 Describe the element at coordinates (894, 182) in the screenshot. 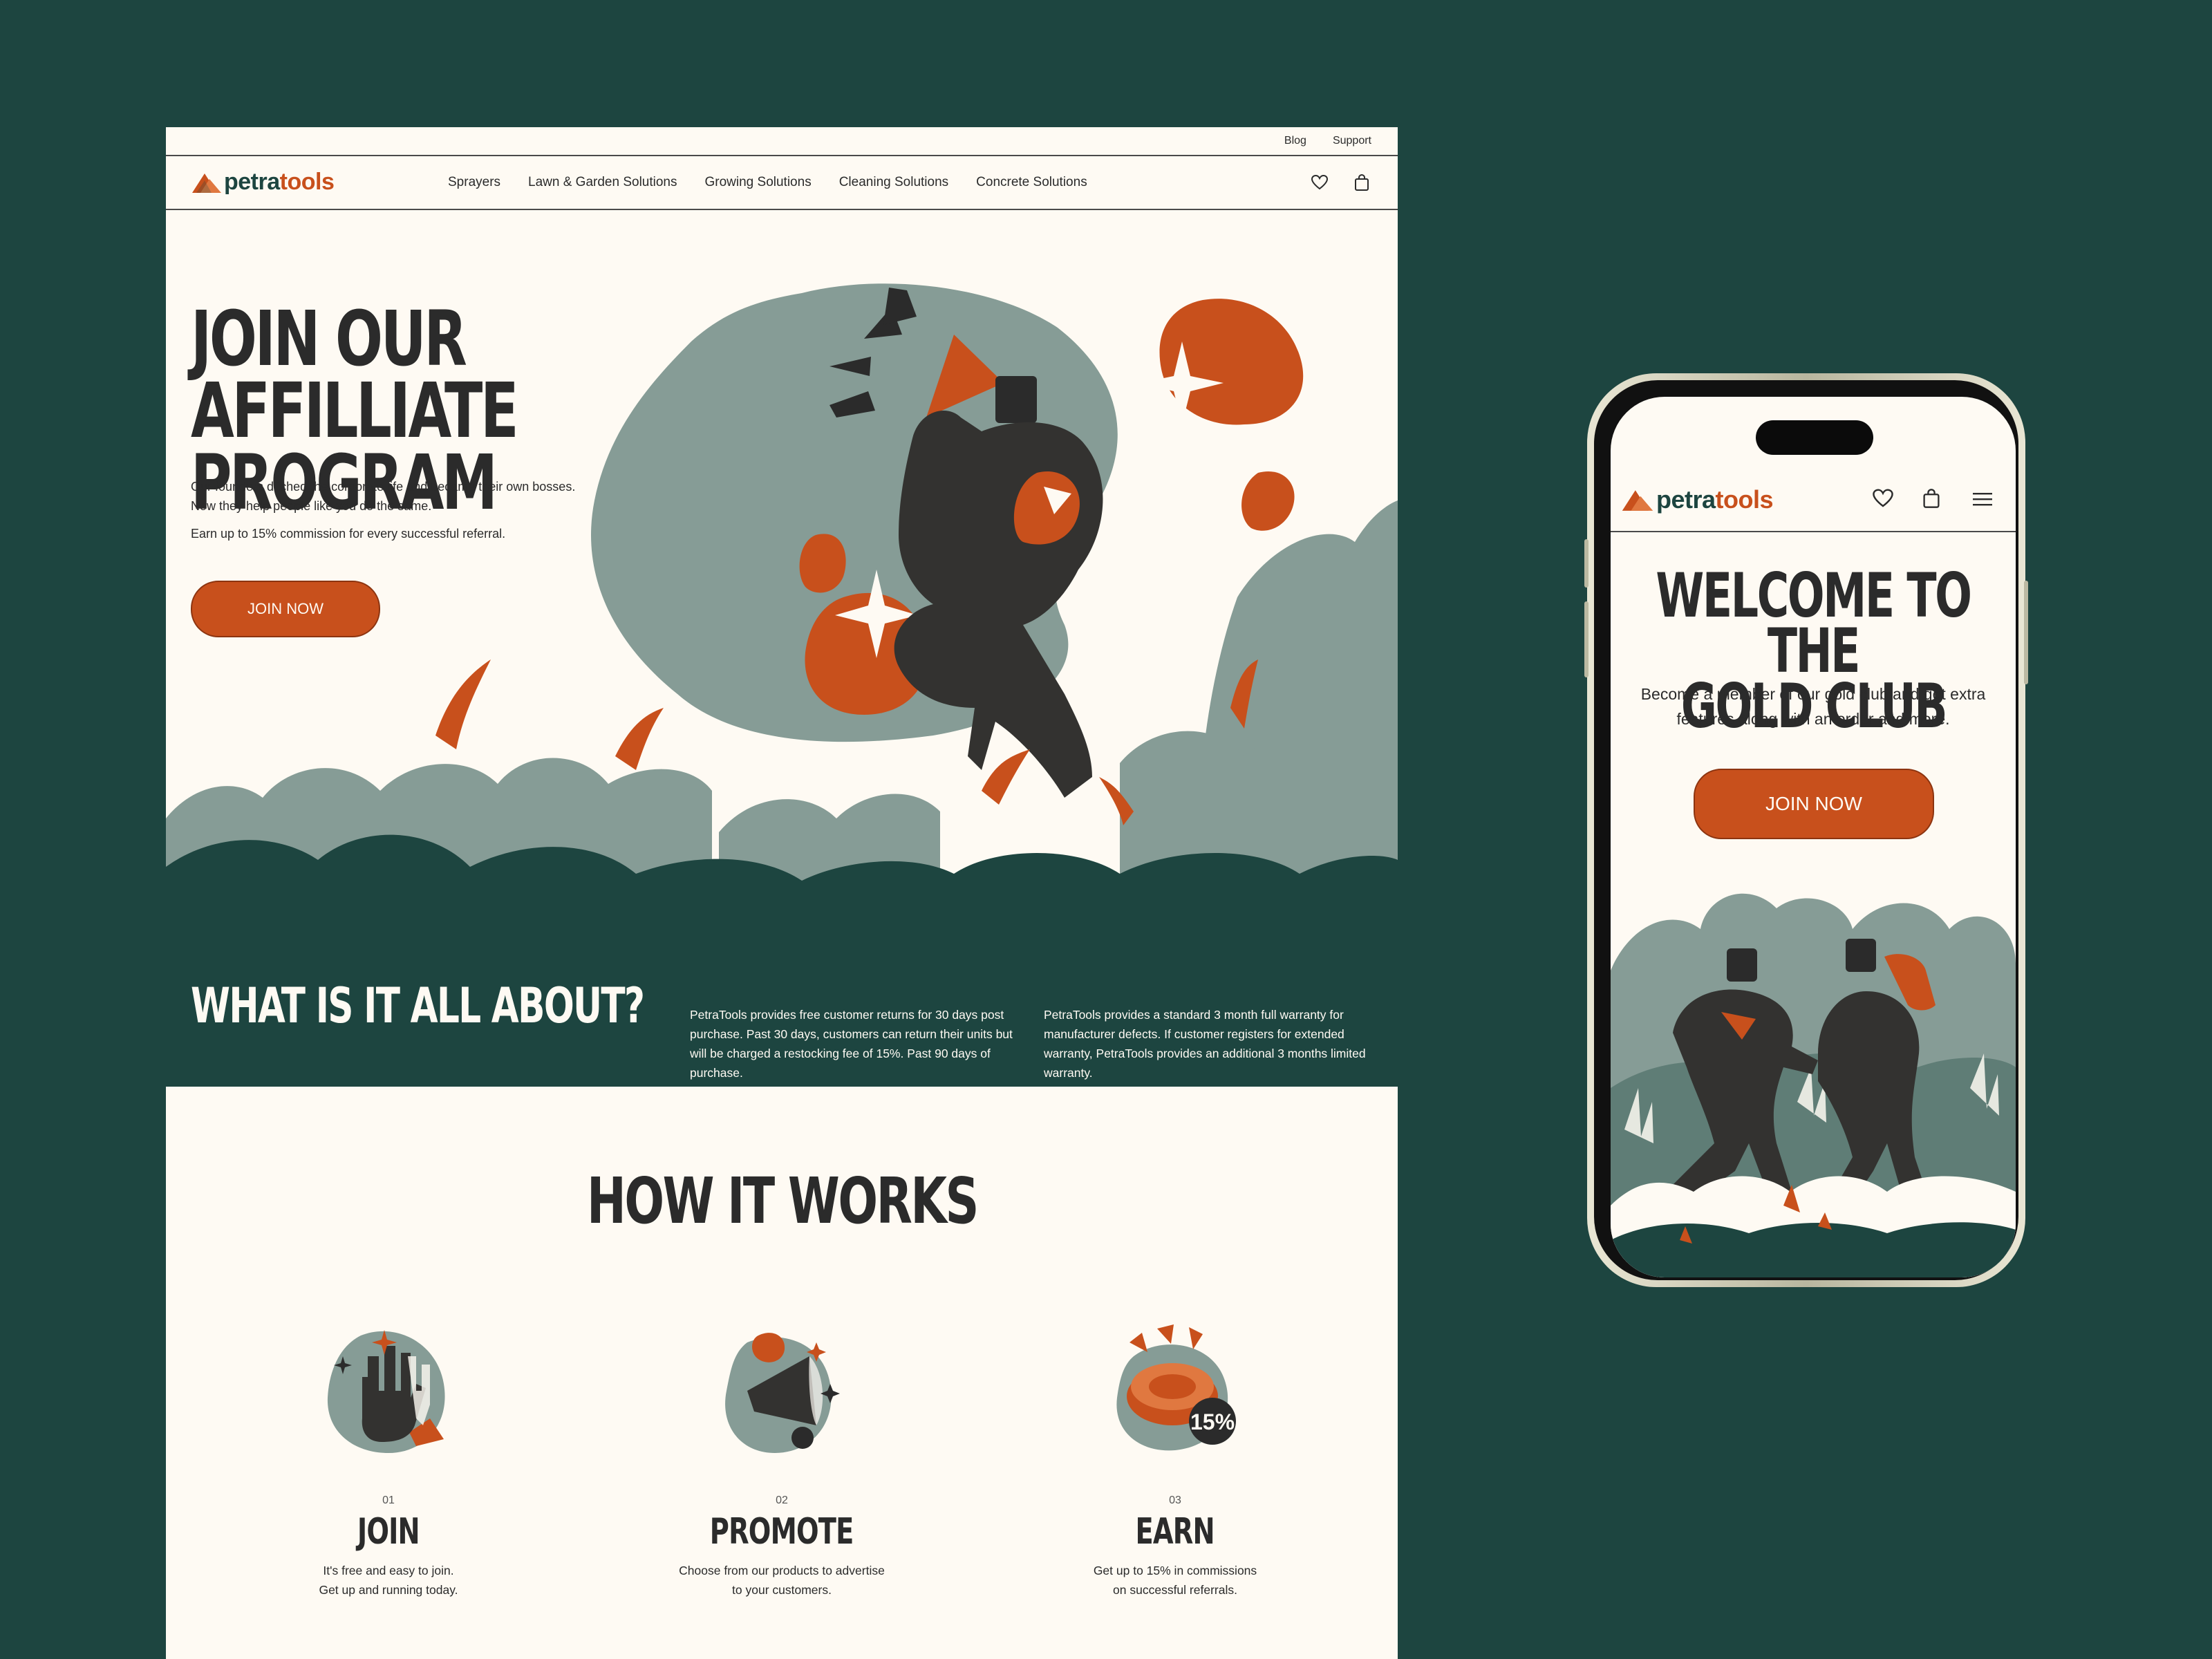

I see `nav-item-cleaning: Cleaning Solutions` at that location.